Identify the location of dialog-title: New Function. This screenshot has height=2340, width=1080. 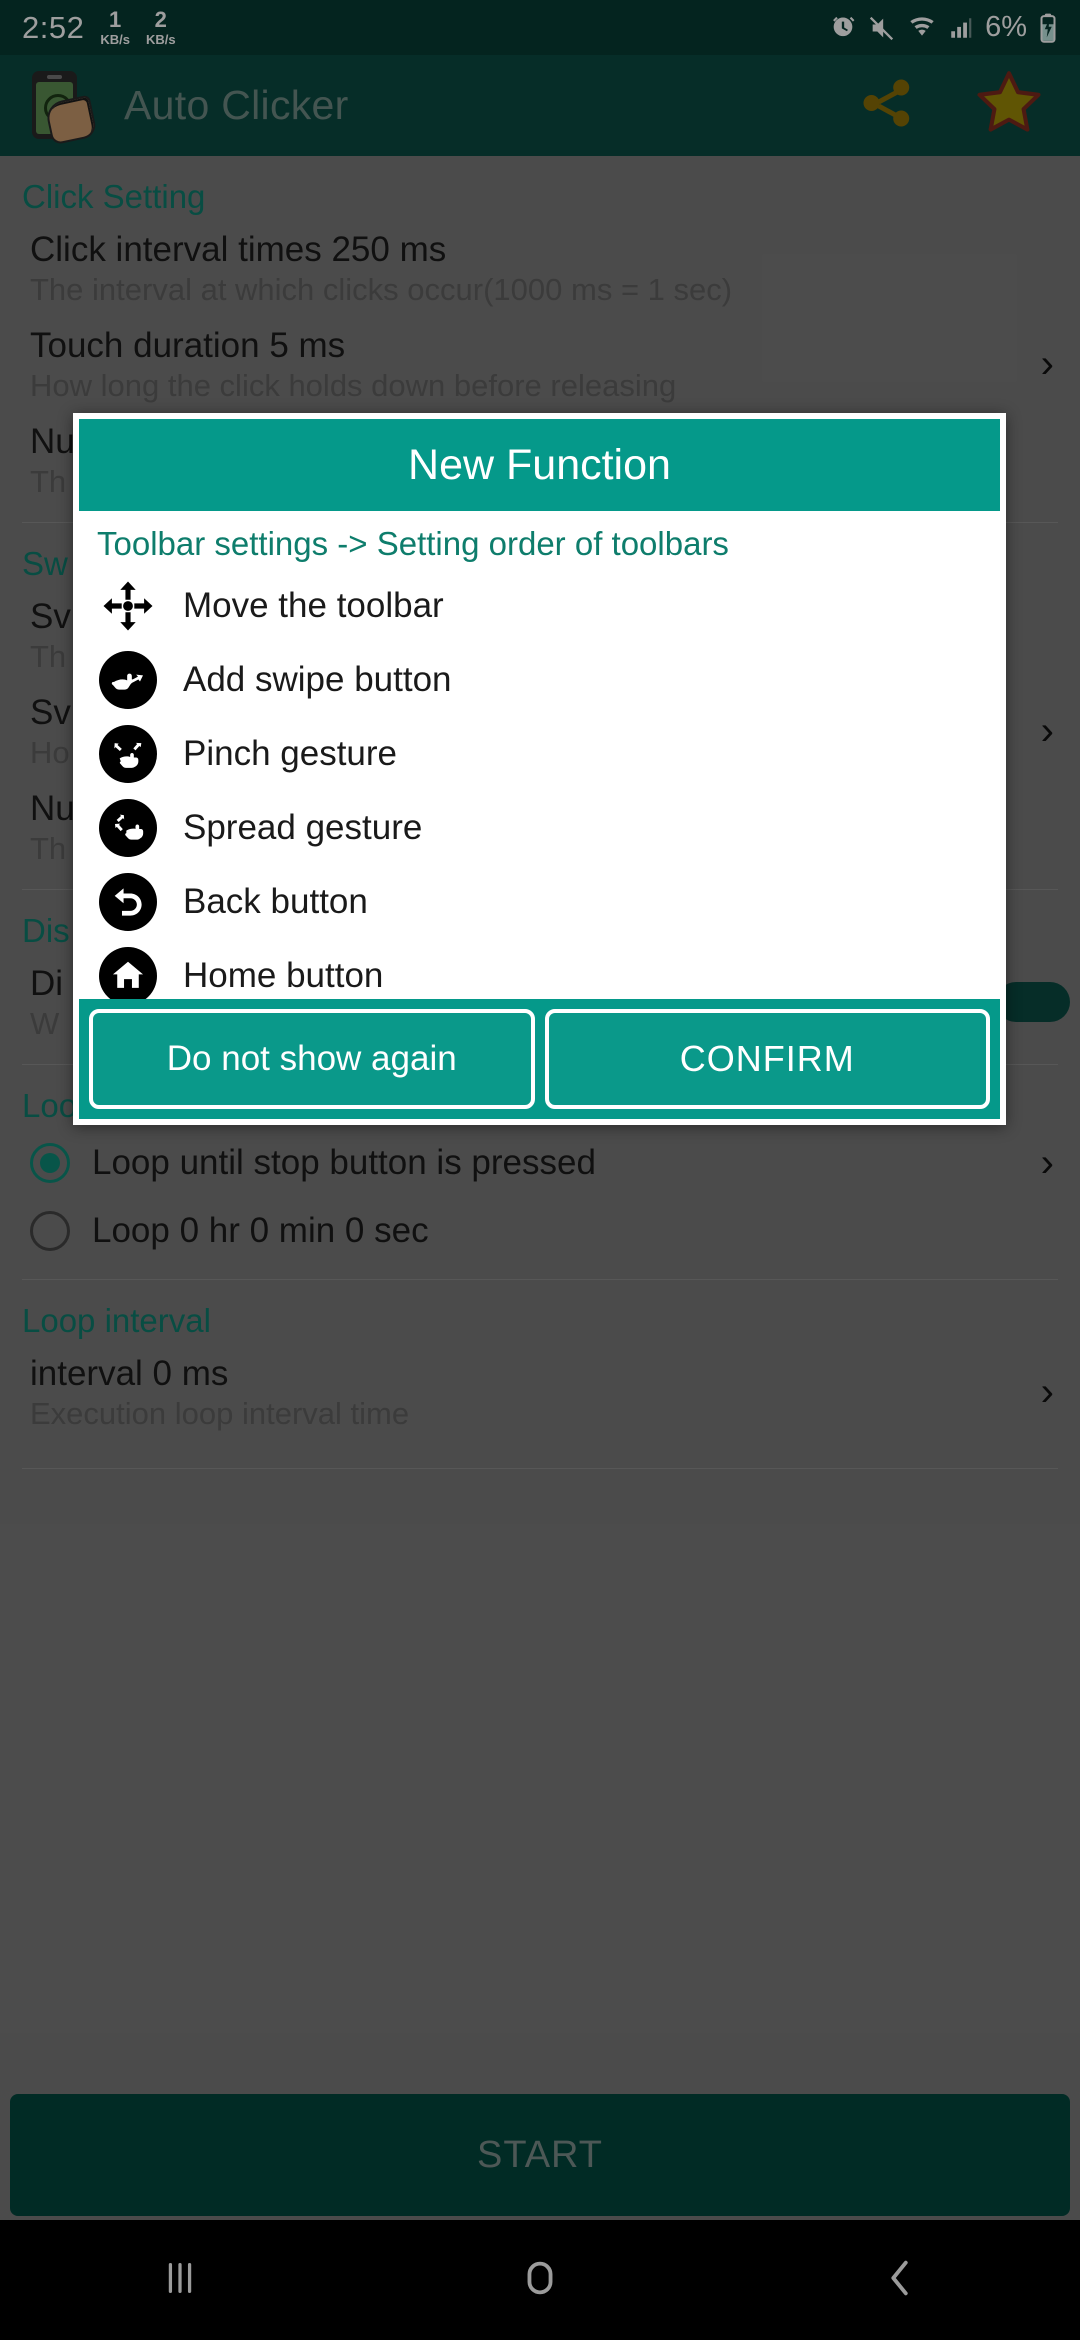
(539, 464).